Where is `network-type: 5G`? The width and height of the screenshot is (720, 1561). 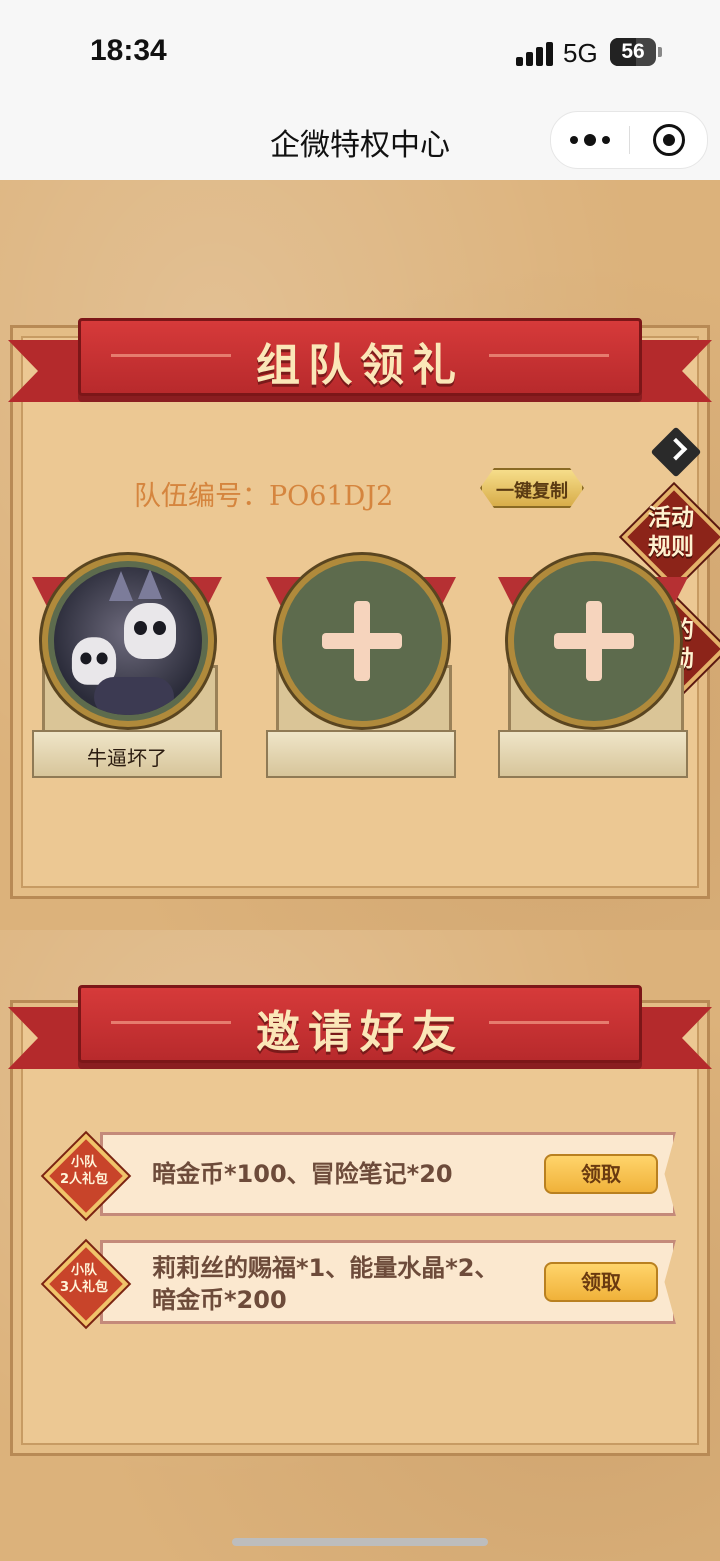 network-type: 5G is located at coordinates (580, 53).